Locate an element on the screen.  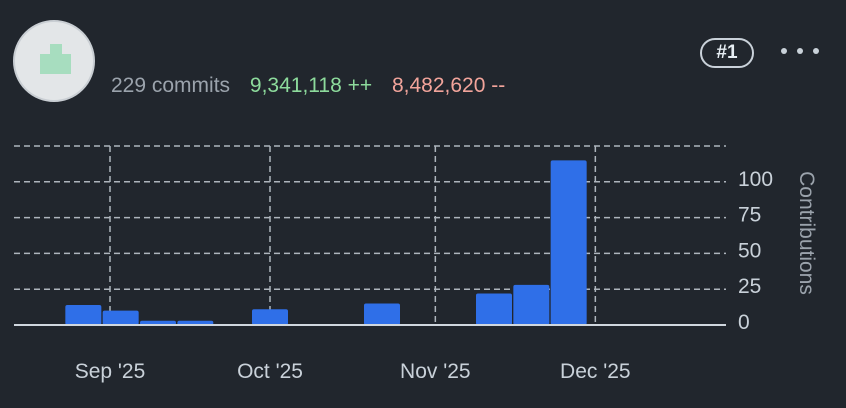
x-tick-label: Nov '25 is located at coordinates (435, 371).